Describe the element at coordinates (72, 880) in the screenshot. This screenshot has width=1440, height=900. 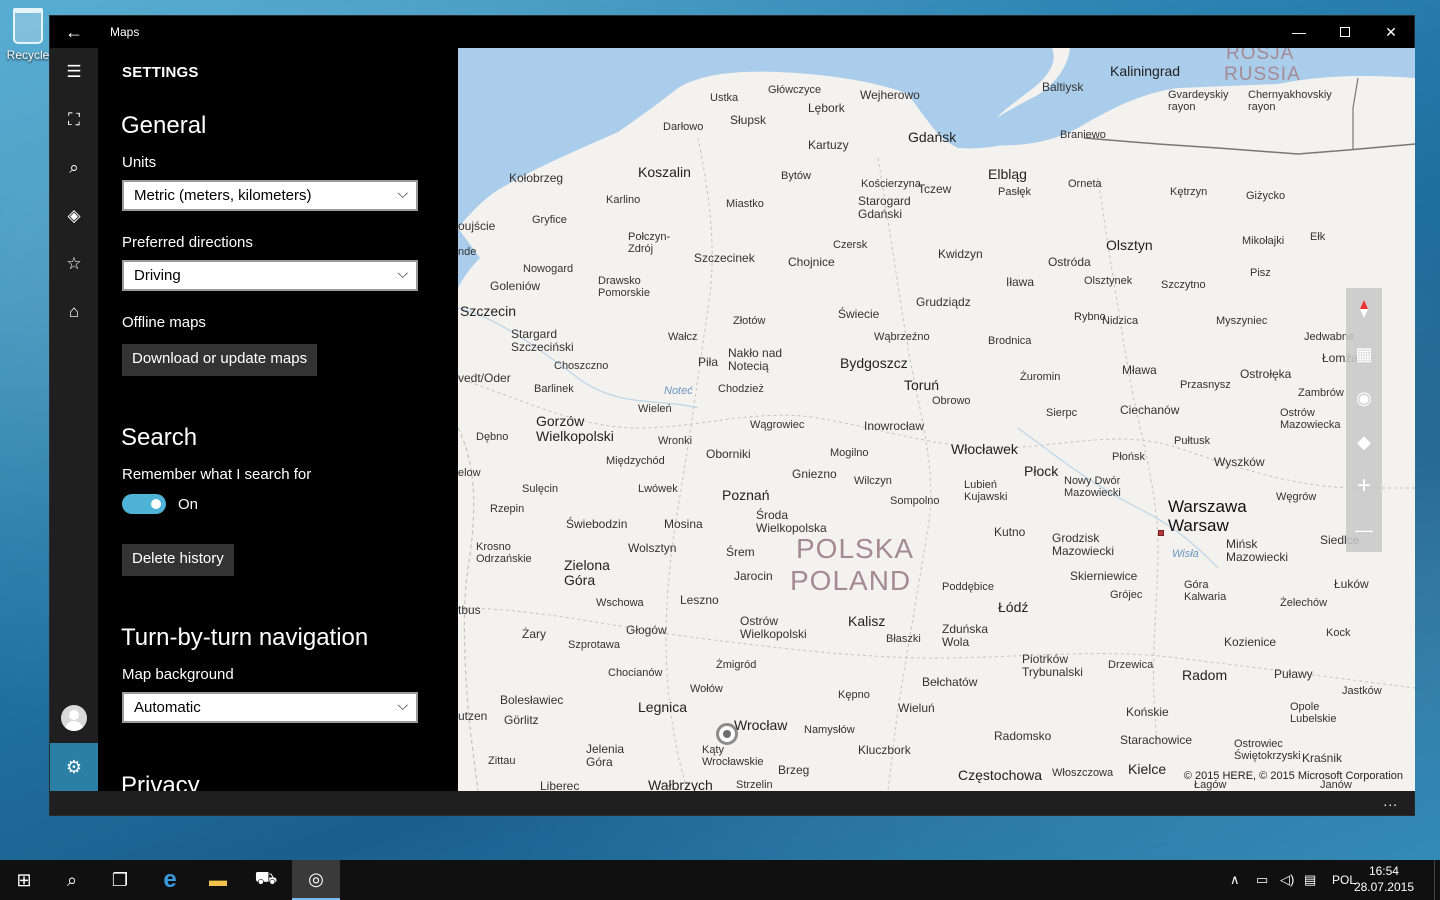
I see `taskbar-search-button: ⌕` at that location.